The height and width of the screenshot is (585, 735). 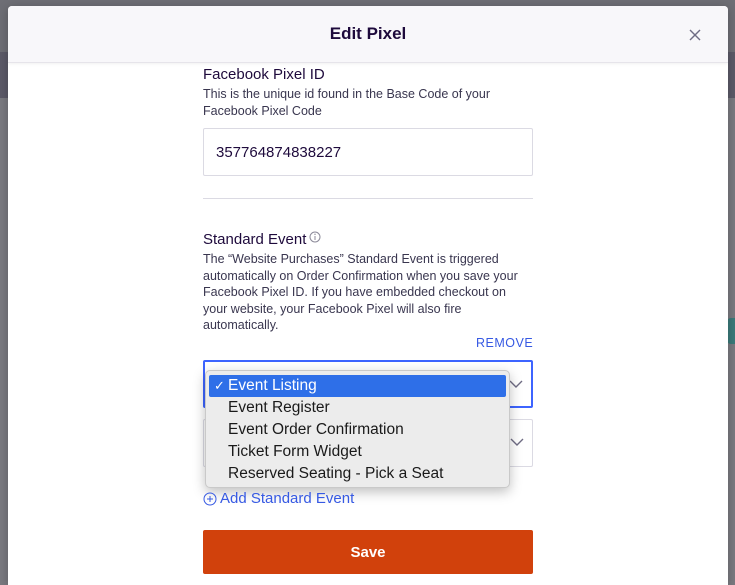 I want to click on standard-event-label: Standard Event, so click(x=255, y=239).